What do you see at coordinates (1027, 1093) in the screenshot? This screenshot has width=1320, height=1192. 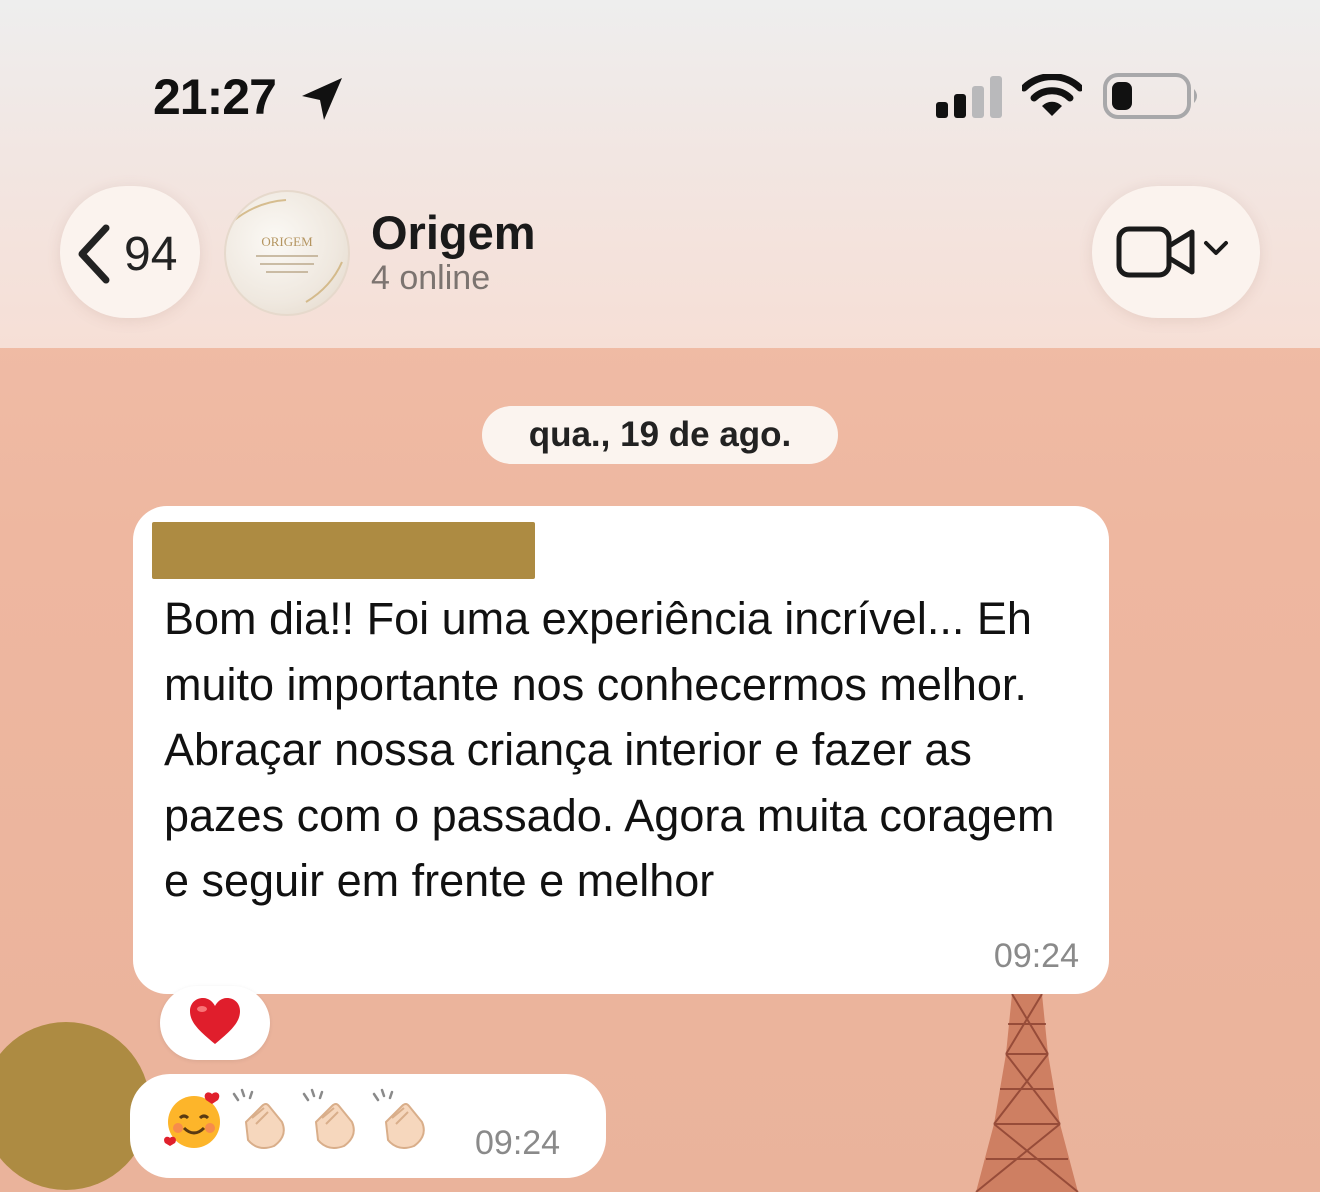 I see `eiffel-tower-image` at bounding box center [1027, 1093].